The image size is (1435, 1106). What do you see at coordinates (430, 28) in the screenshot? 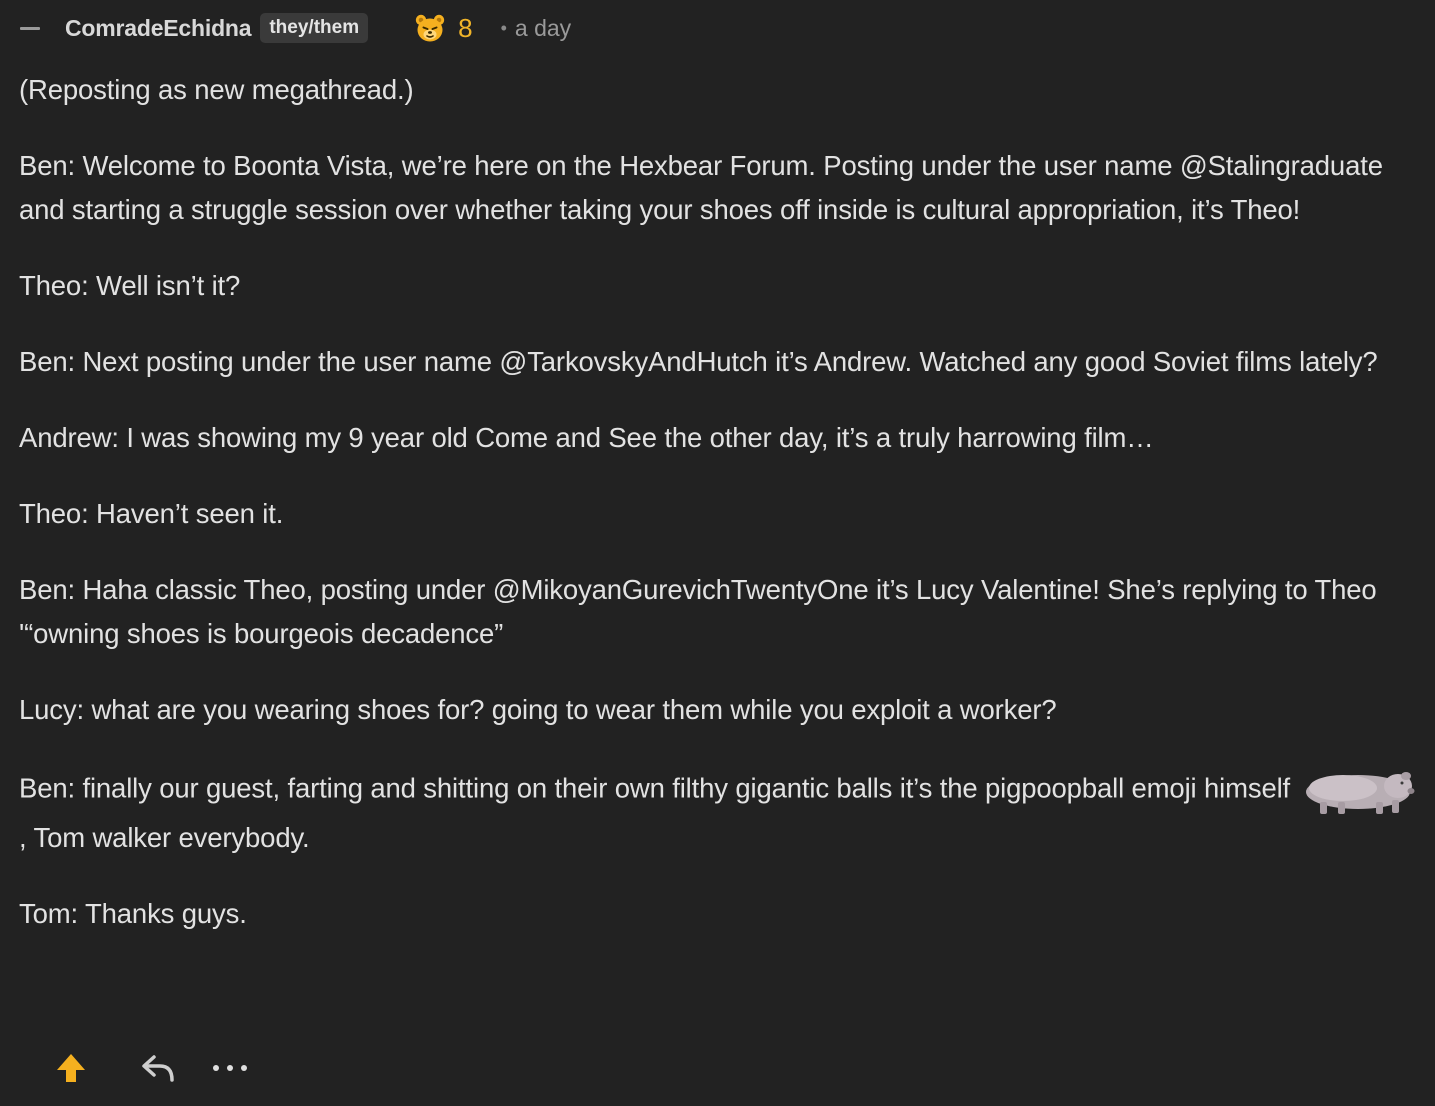
I see `bear-icon` at bounding box center [430, 28].